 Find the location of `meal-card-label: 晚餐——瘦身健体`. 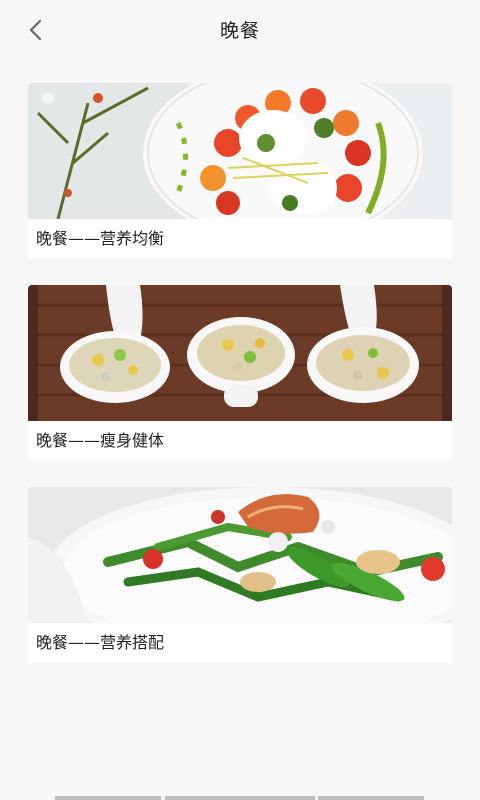

meal-card-label: 晚餐——瘦身健体 is located at coordinates (240, 441).